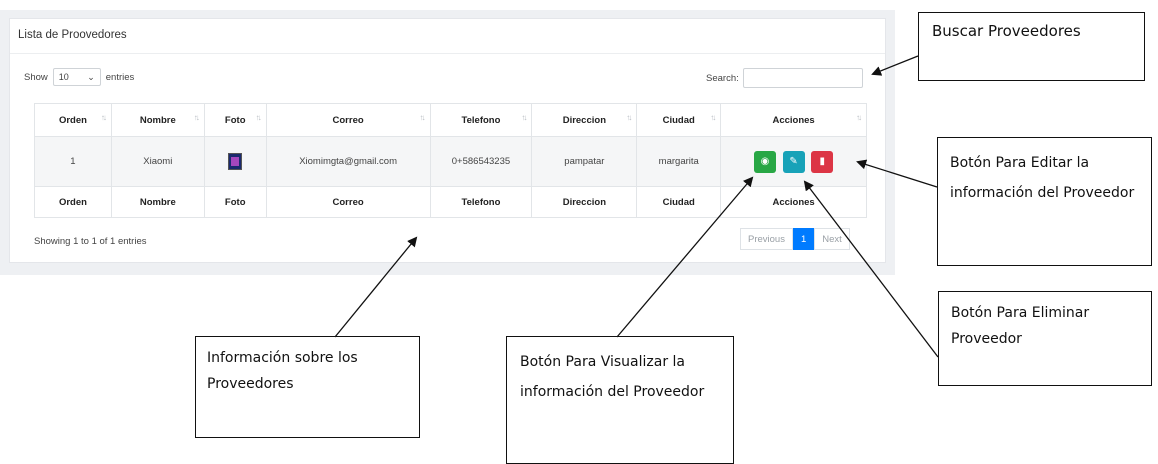  Describe the element at coordinates (685, 257) in the screenshot. I see `arrow-to-view` at that location.